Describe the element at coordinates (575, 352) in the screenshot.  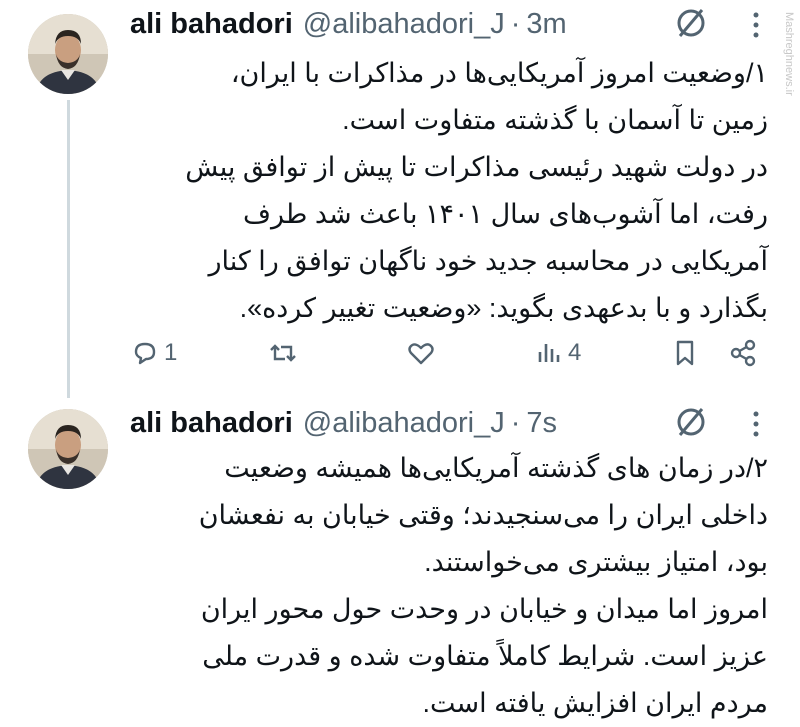
I see `views-count: 4` at that location.